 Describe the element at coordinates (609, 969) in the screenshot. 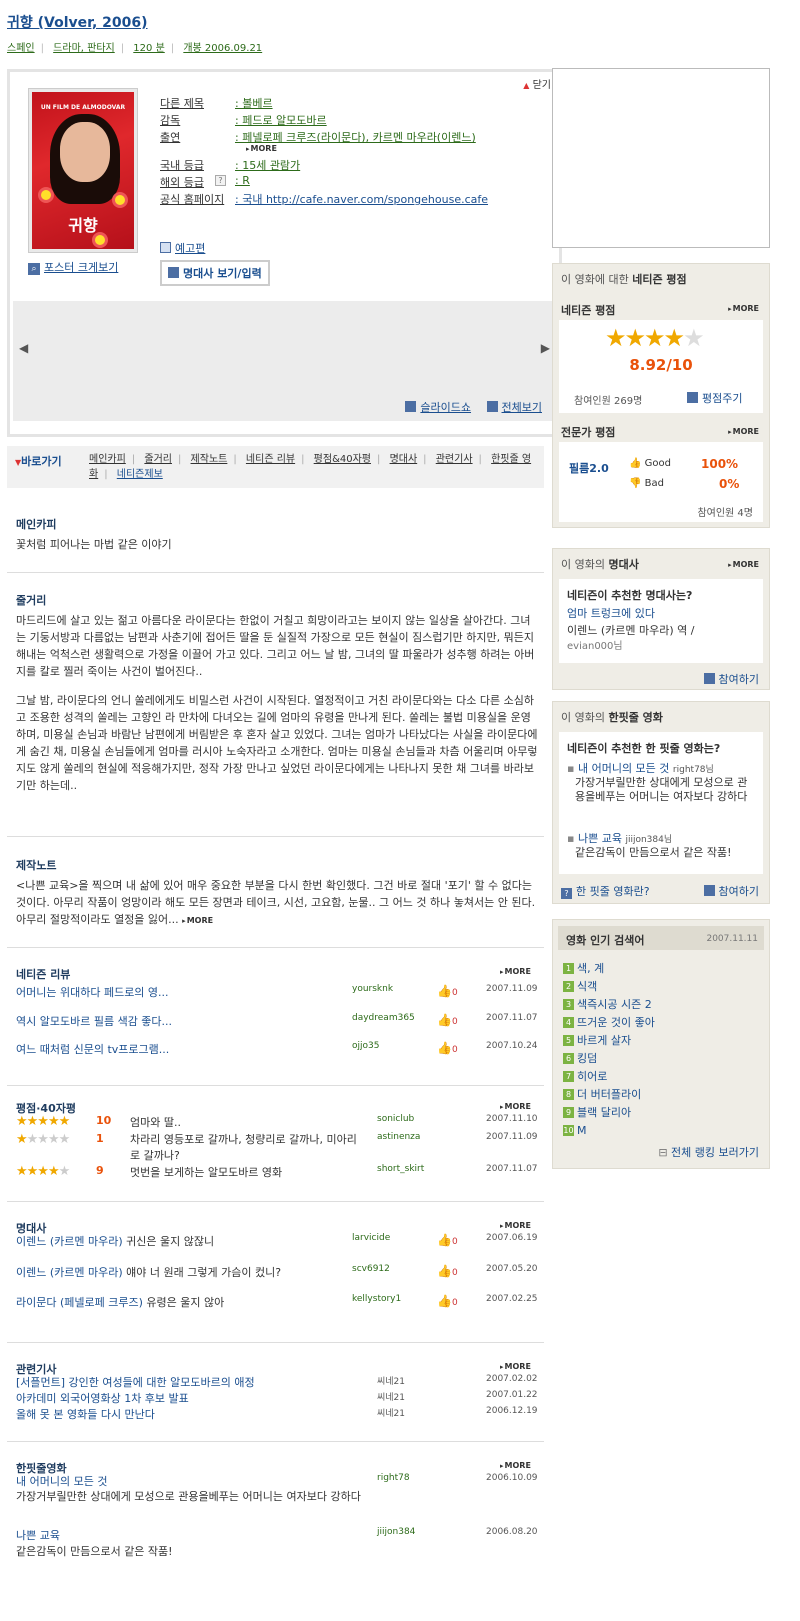

I see `popular-item: 1 색, 계` at that location.